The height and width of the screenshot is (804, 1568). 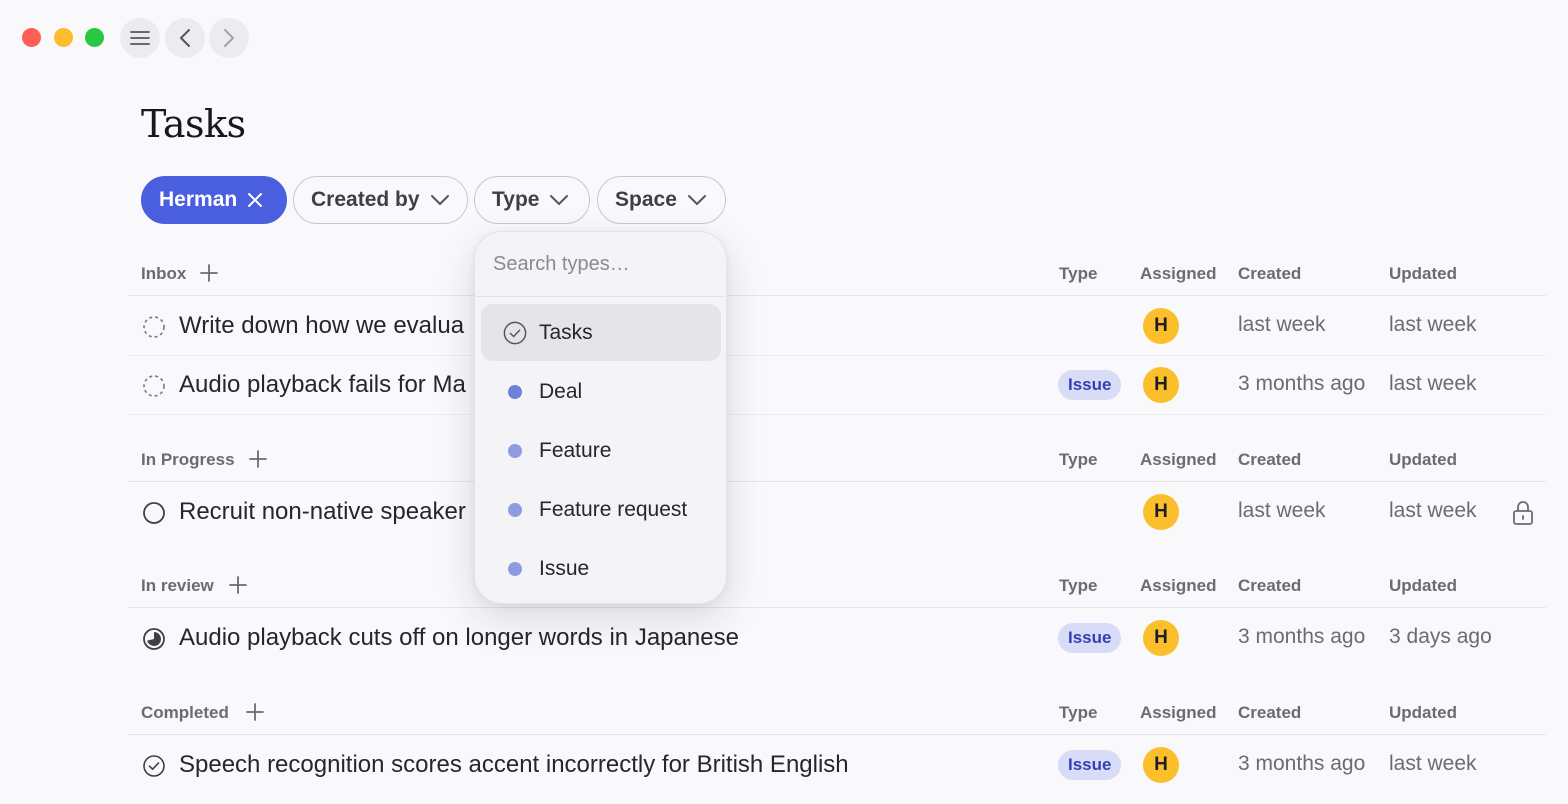 What do you see at coordinates (837, 712) in the screenshot?
I see `section-header-completed: Completed Type Assigned Created Updated` at bounding box center [837, 712].